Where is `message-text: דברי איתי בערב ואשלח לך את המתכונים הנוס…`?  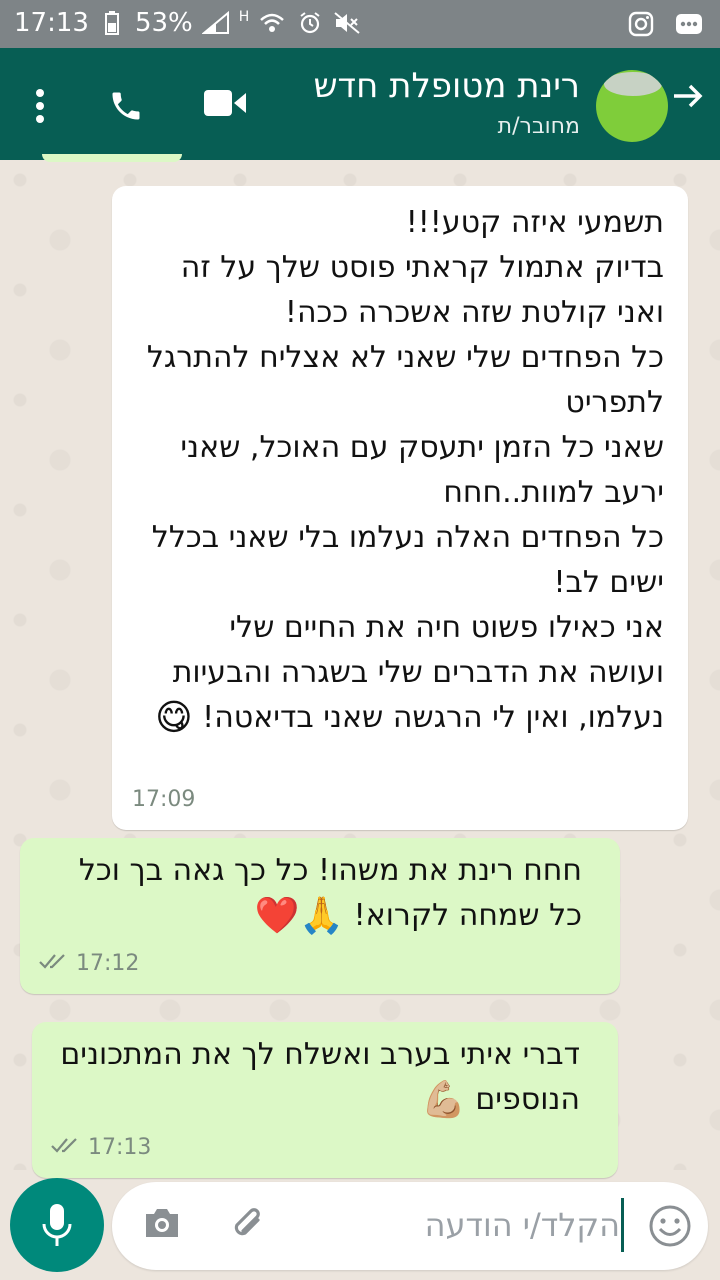
message-text: דברי איתי בערב ואשלח לך את המתכונים הנוס… is located at coordinates (320, 1077).